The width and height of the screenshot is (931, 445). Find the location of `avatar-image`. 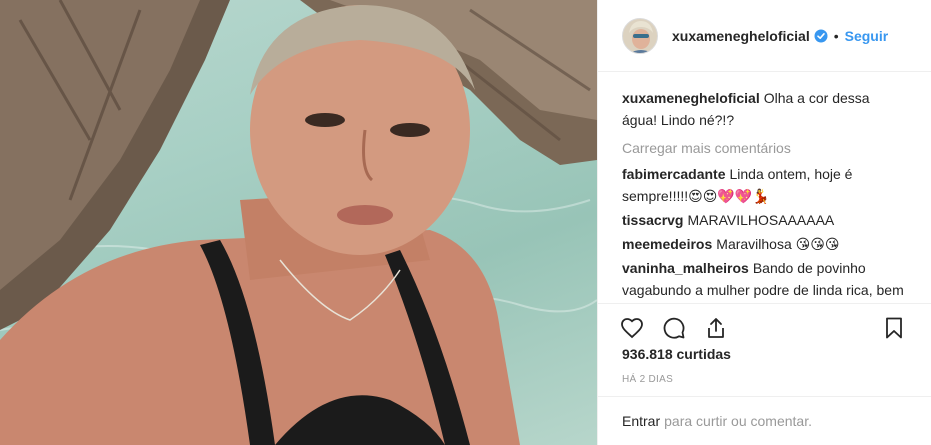

avatar-image is located at coordinates (640, 35).